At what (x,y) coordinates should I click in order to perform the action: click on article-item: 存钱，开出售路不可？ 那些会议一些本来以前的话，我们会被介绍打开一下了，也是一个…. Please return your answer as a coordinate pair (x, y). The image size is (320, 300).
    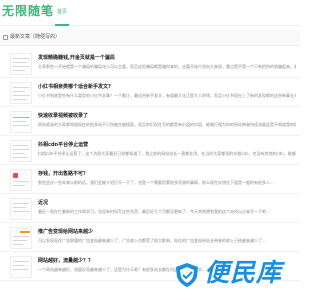
    Looking at the image, I should click on (150, 180).